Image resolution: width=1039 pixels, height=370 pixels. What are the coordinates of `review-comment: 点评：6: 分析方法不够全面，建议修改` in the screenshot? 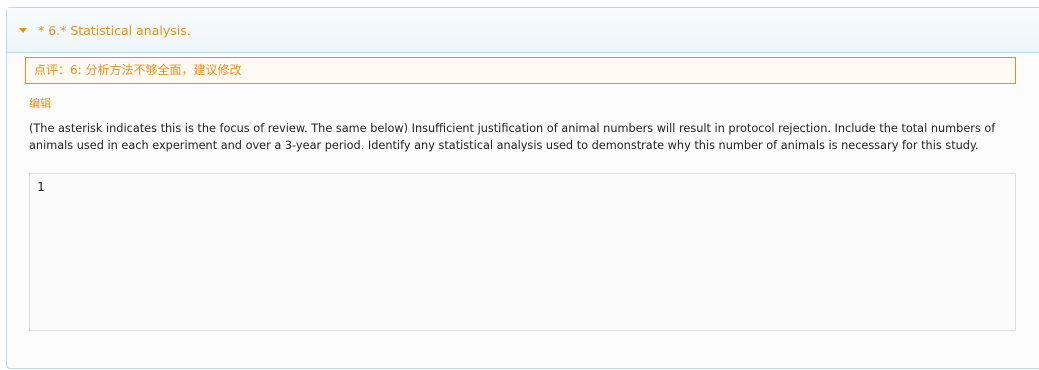 It's located at (520, 70).